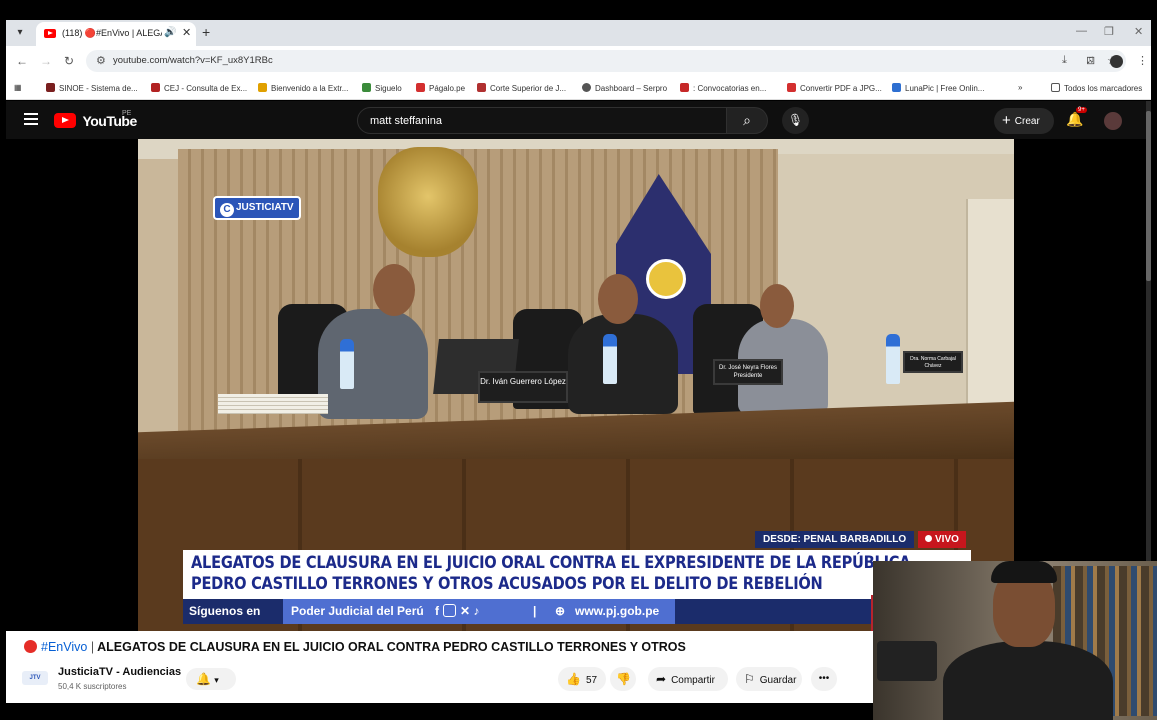 The image size is (1157, 720). Describe the element at coordinates (476, 611) in the screenshot. I see `tiktok-icon: ♪` at that location.